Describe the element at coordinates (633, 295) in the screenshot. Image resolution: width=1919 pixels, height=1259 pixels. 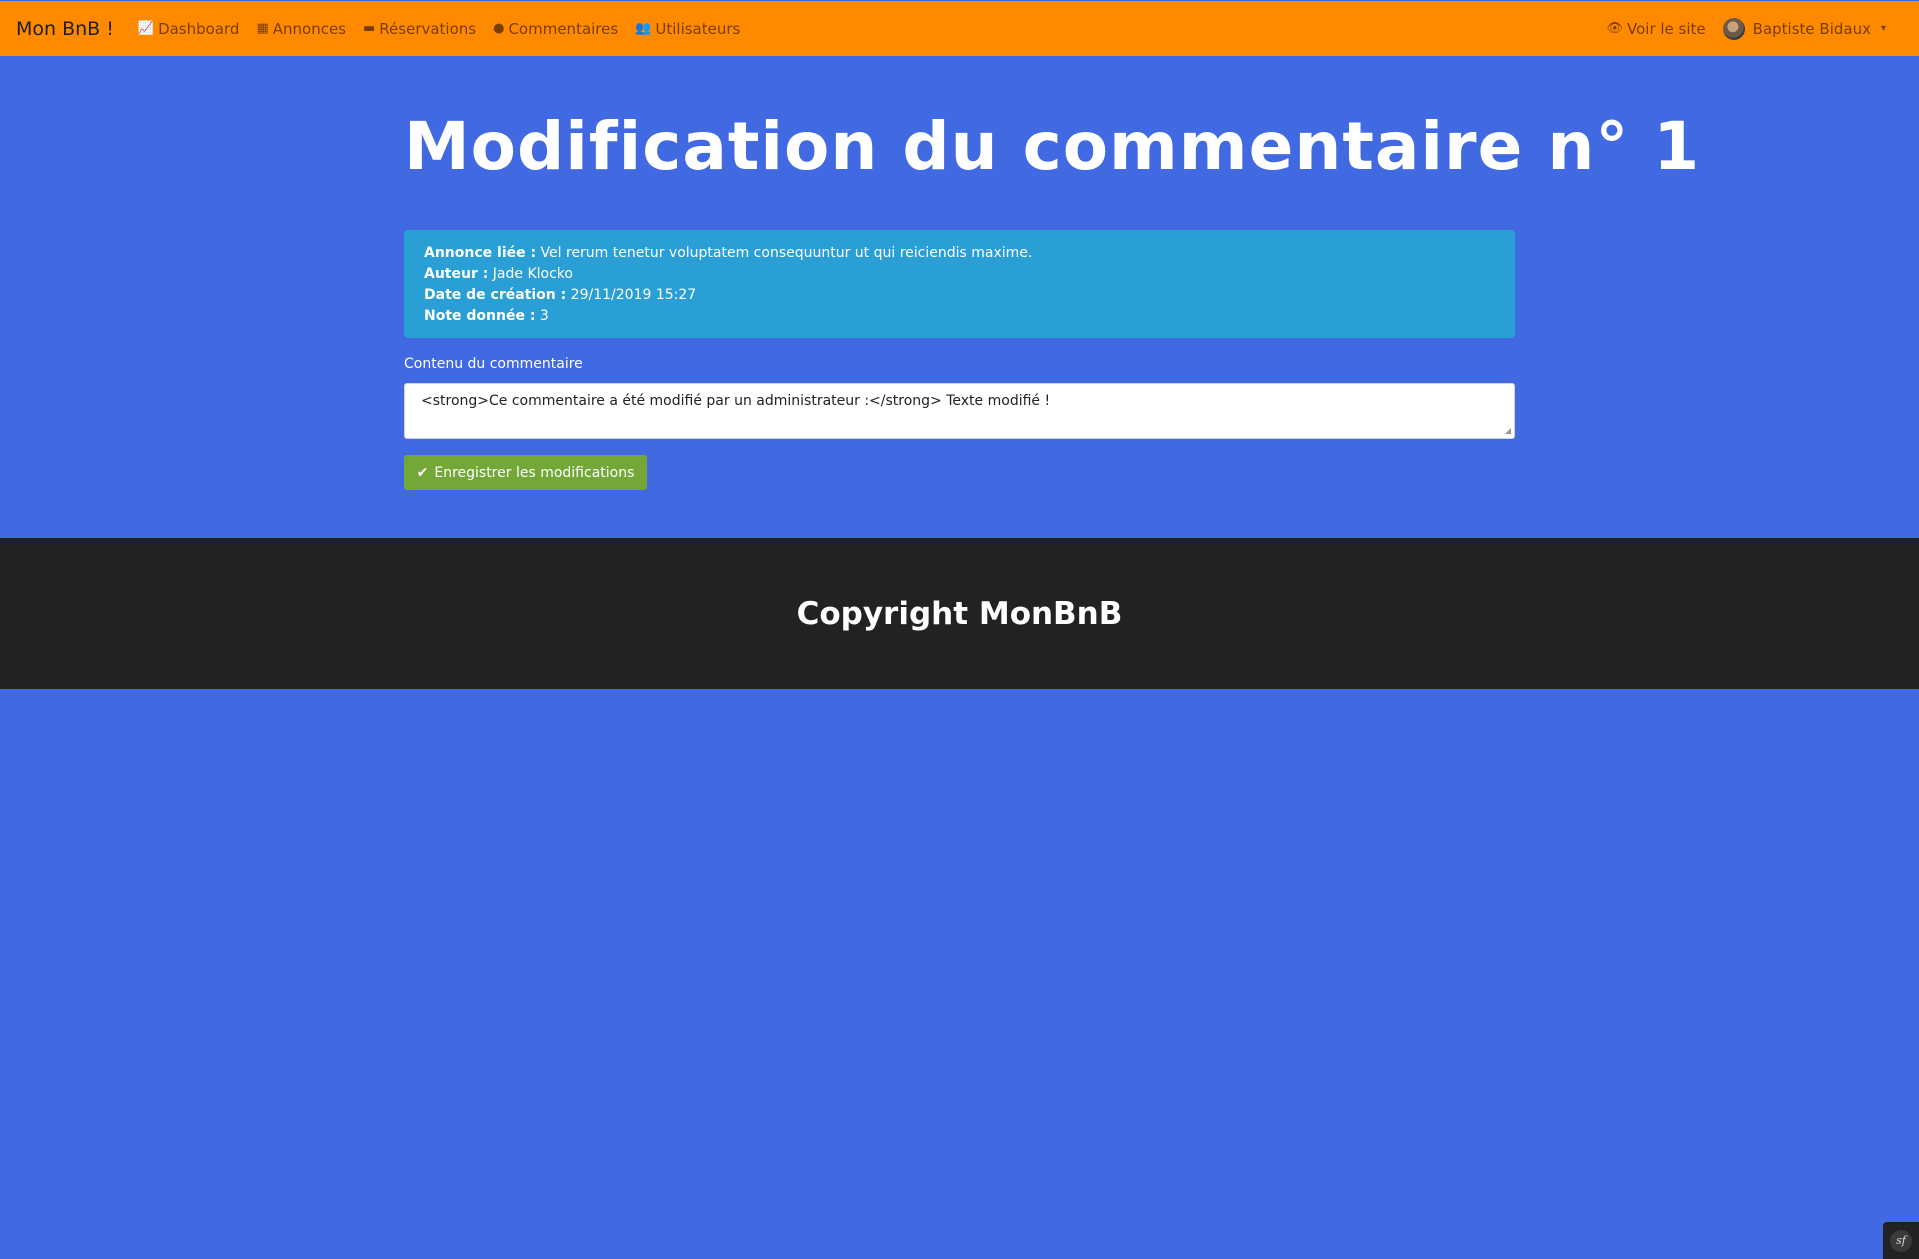
I see `info-date-value: 29/11/2019 15:27` at that location.